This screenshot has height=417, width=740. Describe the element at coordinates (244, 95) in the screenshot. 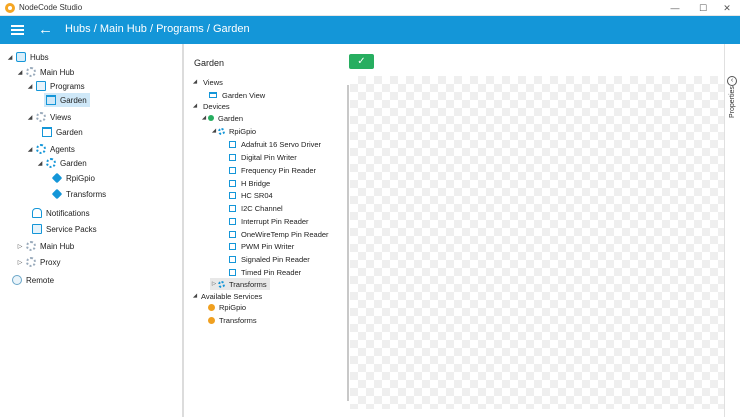

I see `tree-node-label: Garden View` at that location.